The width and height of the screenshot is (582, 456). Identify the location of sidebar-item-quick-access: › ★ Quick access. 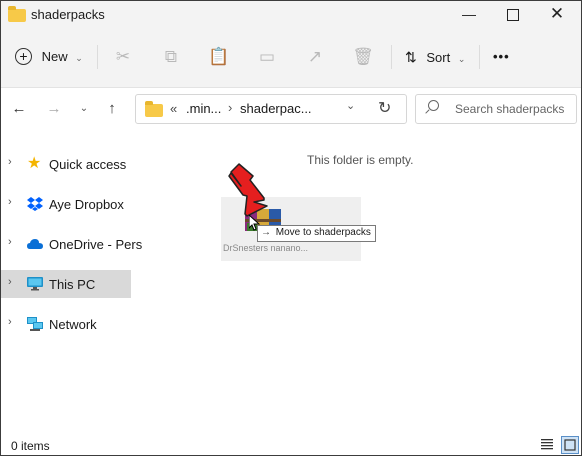
(66, 164).